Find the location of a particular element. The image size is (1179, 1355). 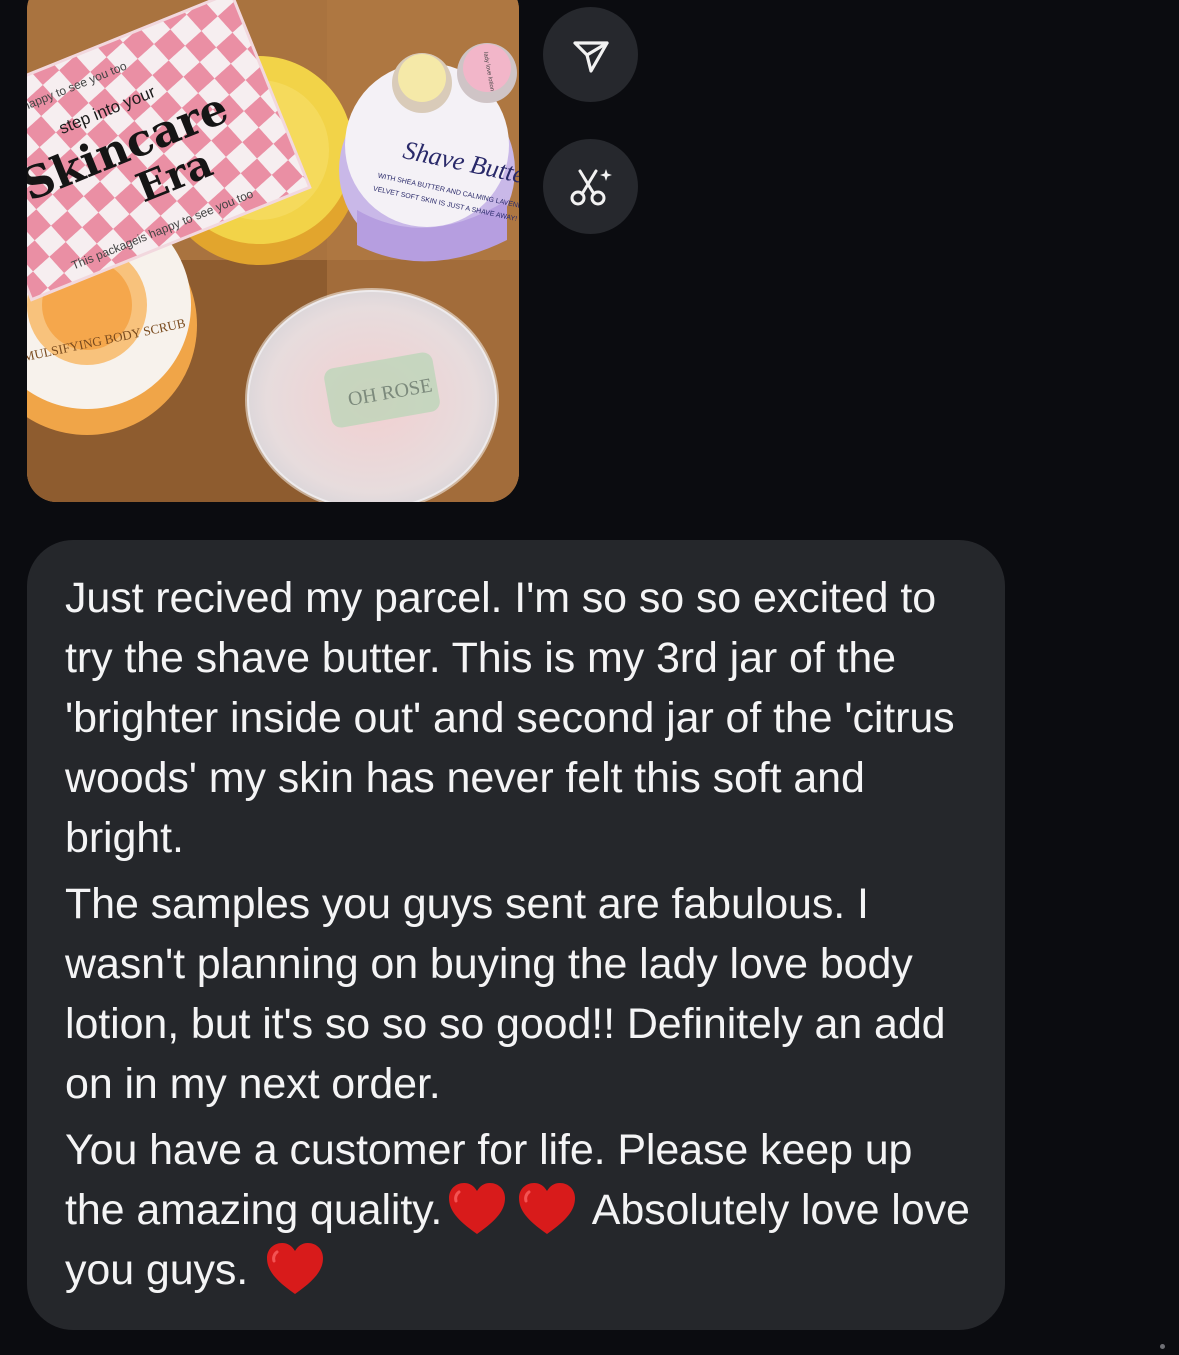

scroll-indicator is located at coordinates (1162, 1346).